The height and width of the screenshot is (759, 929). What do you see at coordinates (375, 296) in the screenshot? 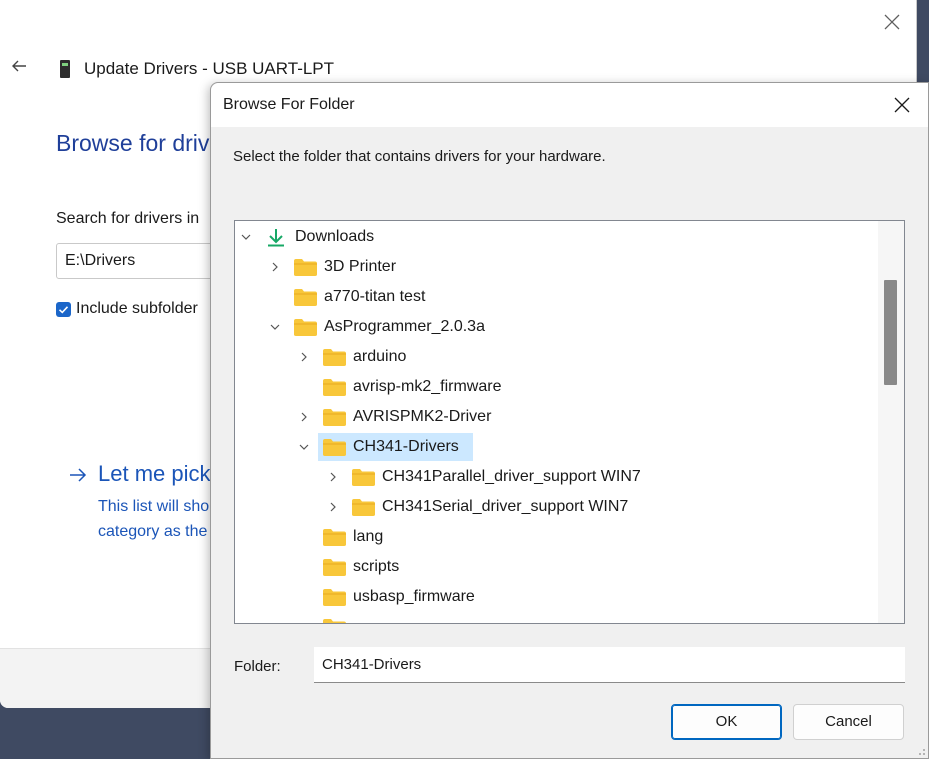
I see `tree-item-label: a770-titan test` at bounding box center [375, 296].